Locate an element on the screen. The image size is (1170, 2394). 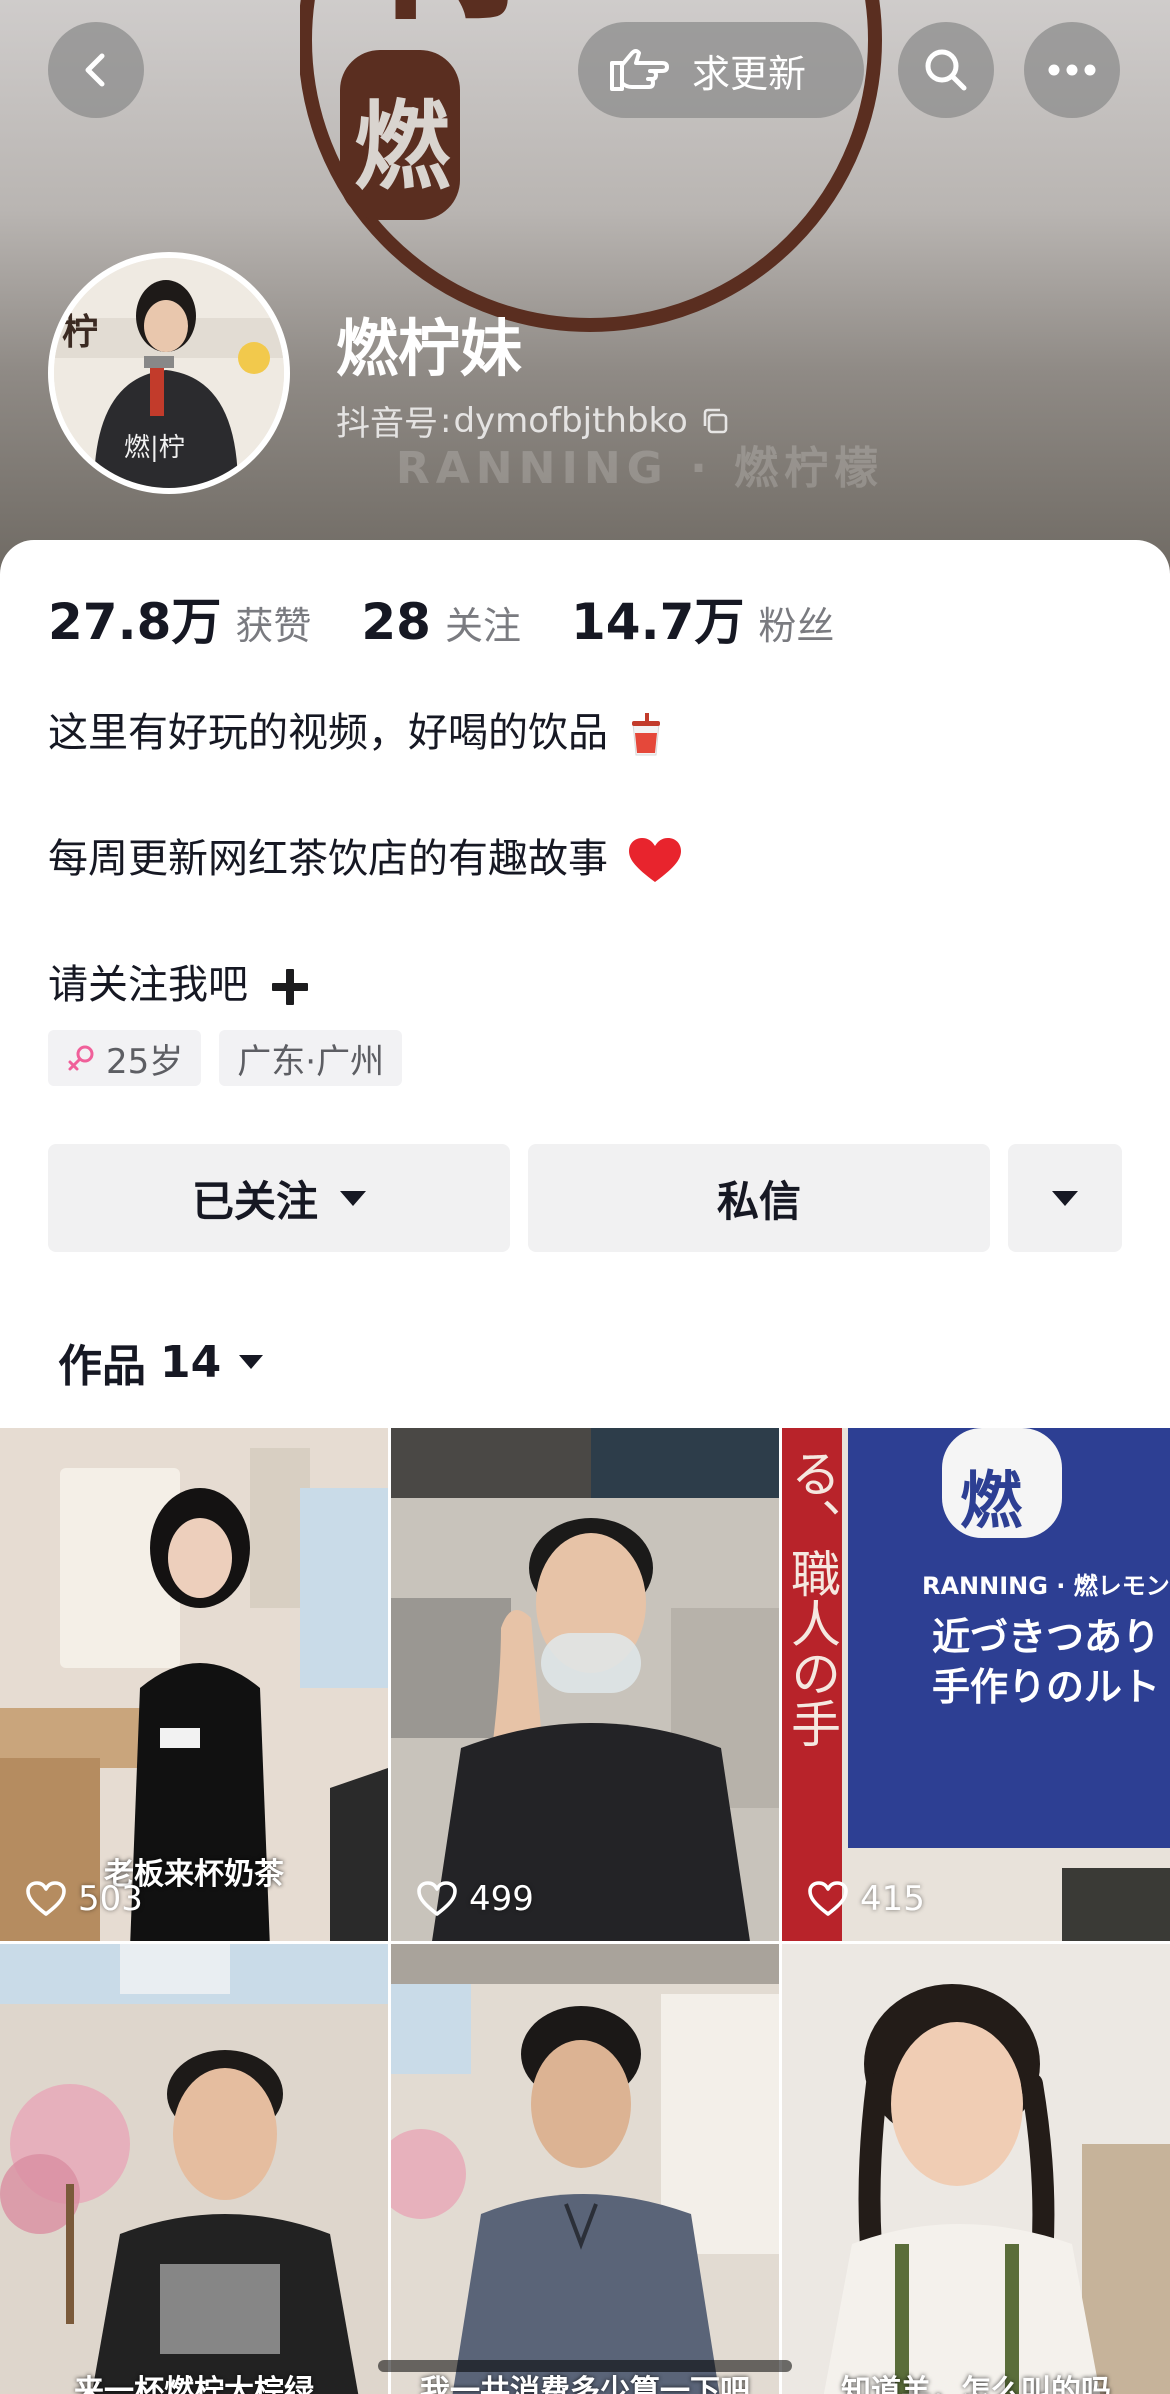
copy-id-button is located at coordinates (715, 421).